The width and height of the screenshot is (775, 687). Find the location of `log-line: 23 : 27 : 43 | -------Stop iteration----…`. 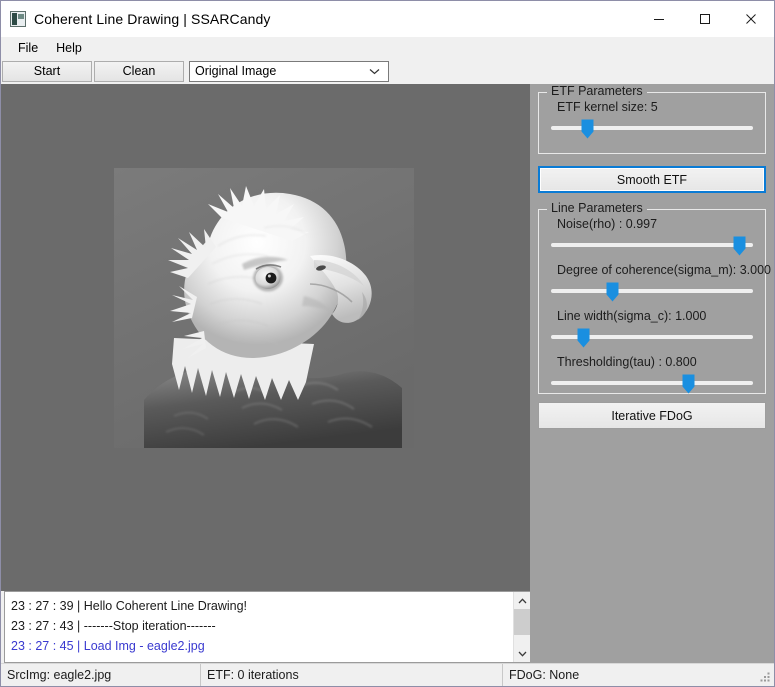

log-line: 23 : 27 : 43 | -------Stop iteration----… is located at coordinates (113, 626).